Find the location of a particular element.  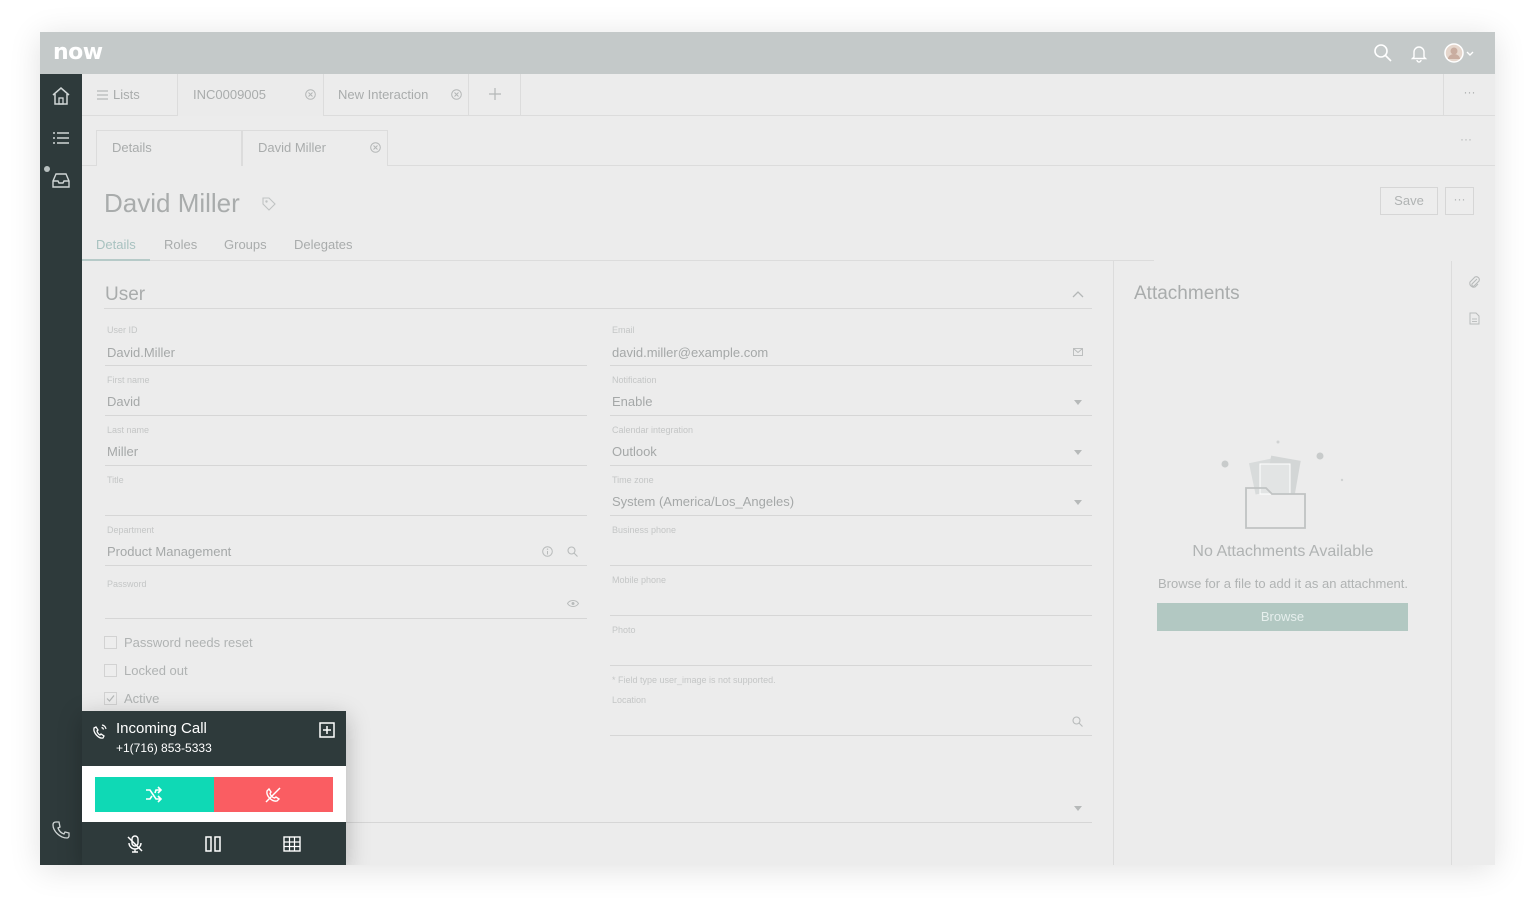

tab-lists: Lists is located at coordinates (130, 95).